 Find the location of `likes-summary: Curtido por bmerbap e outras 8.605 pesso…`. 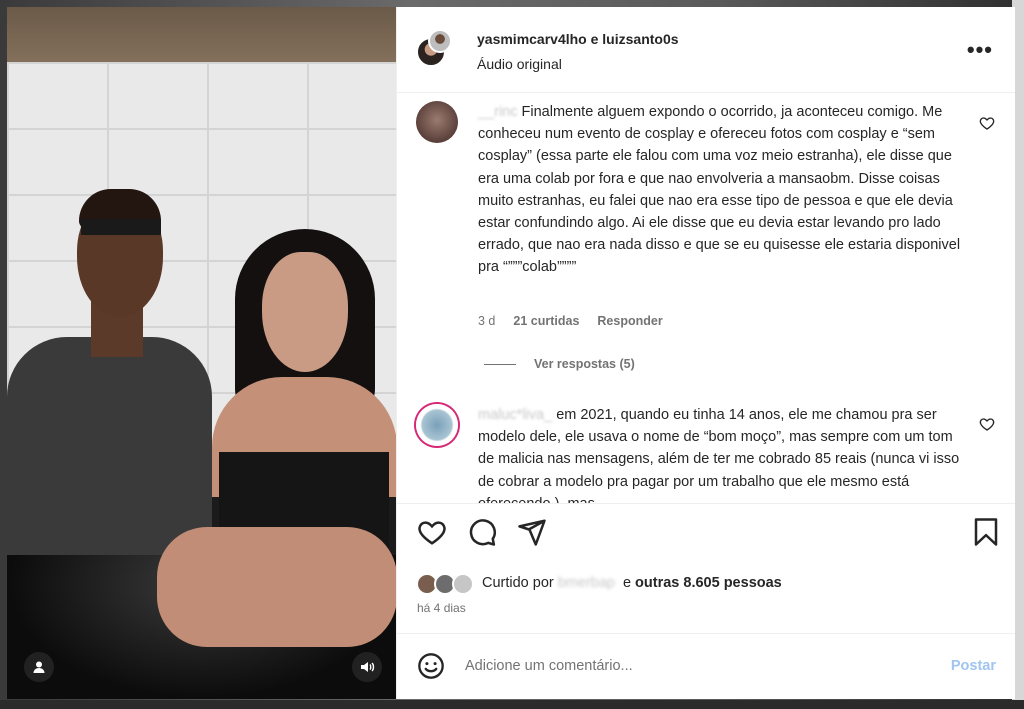

likes-summary: Curtido por bmerbap e outras 8.605 pesso… is located at coordinates (599, 583).